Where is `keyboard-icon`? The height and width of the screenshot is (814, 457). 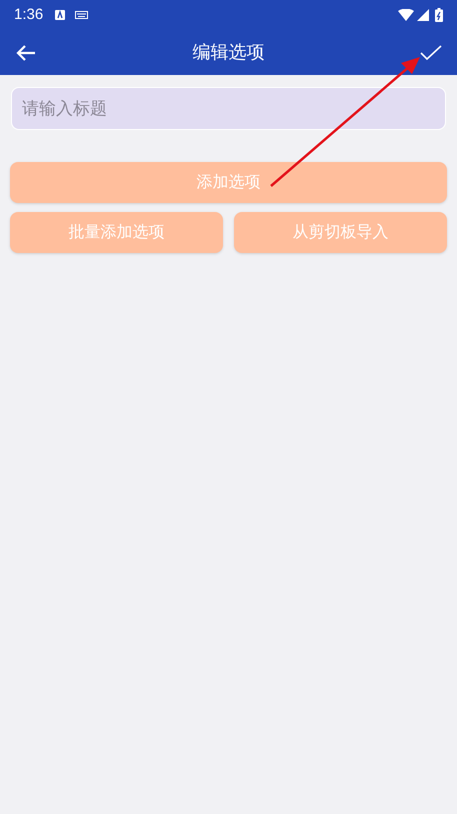 keyboard-icon is located at coordinates (81, 15).